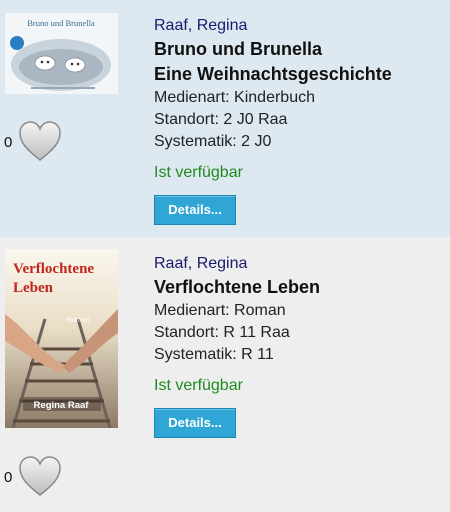  I want to click on cover-genre: Roman, so click(78, 320).